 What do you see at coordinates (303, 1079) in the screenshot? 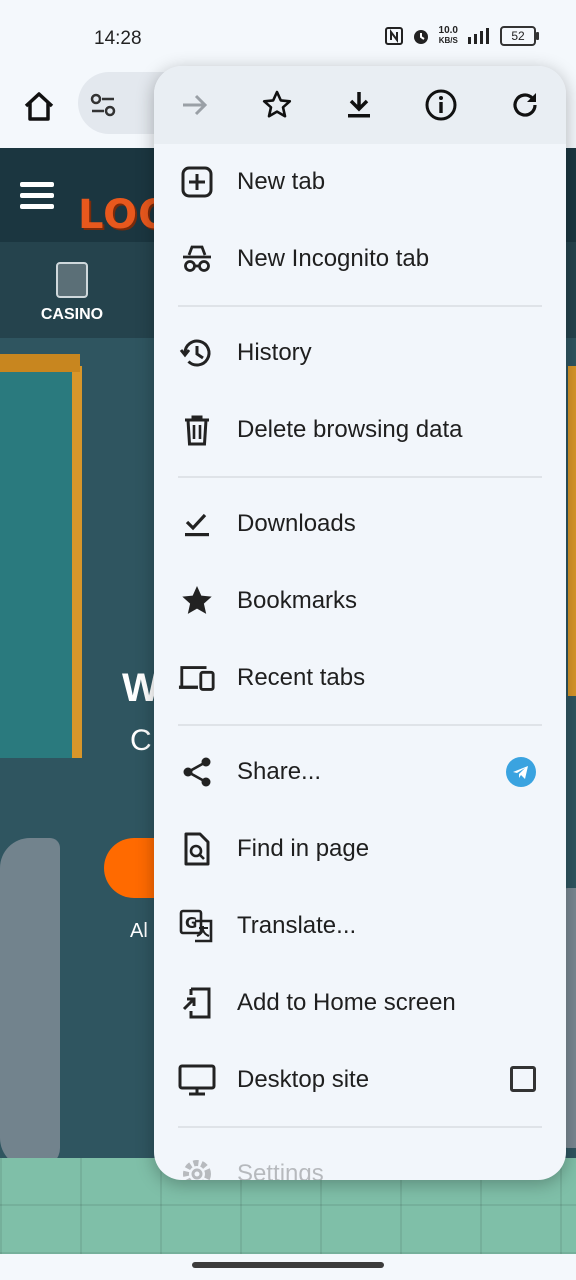
I see `menu-item-label: Desktop site` at bounding box center [303, 1079].